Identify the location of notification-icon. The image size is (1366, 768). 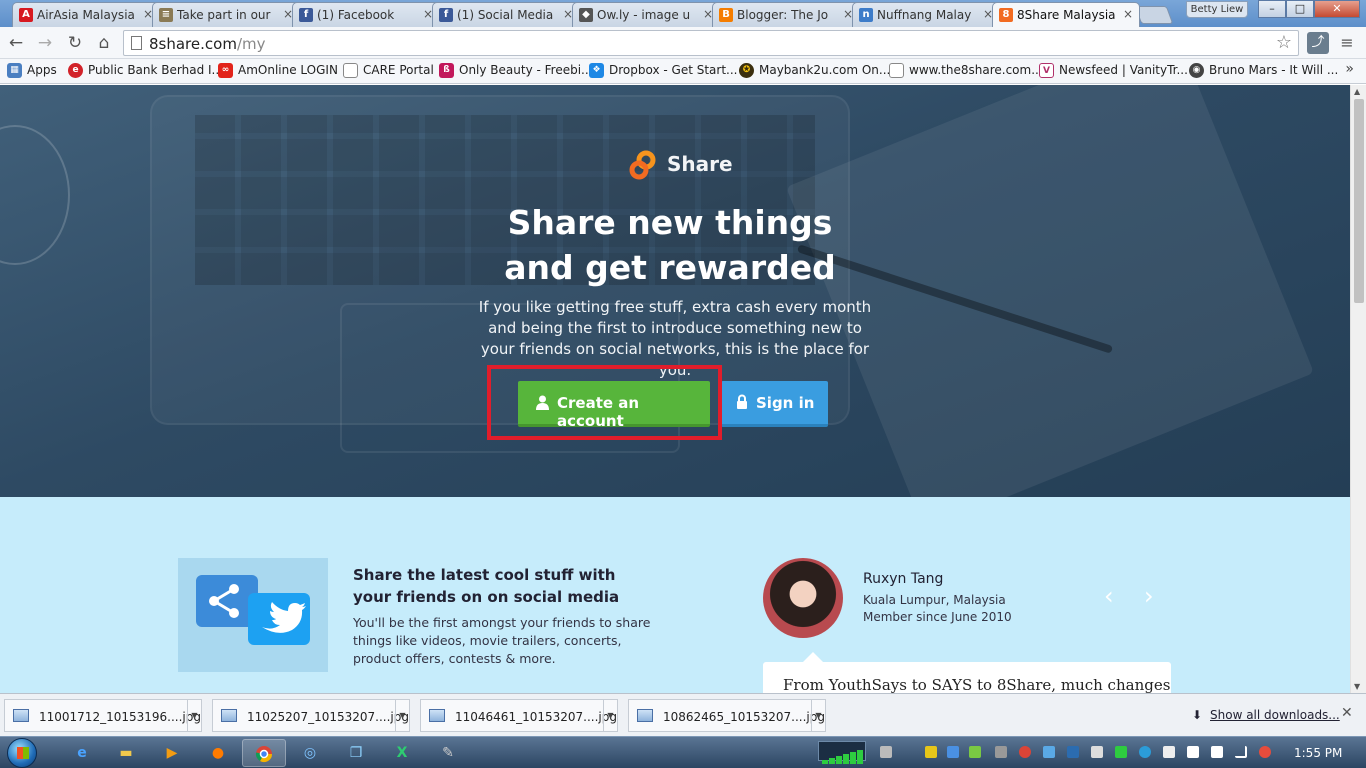
(1001, 752).